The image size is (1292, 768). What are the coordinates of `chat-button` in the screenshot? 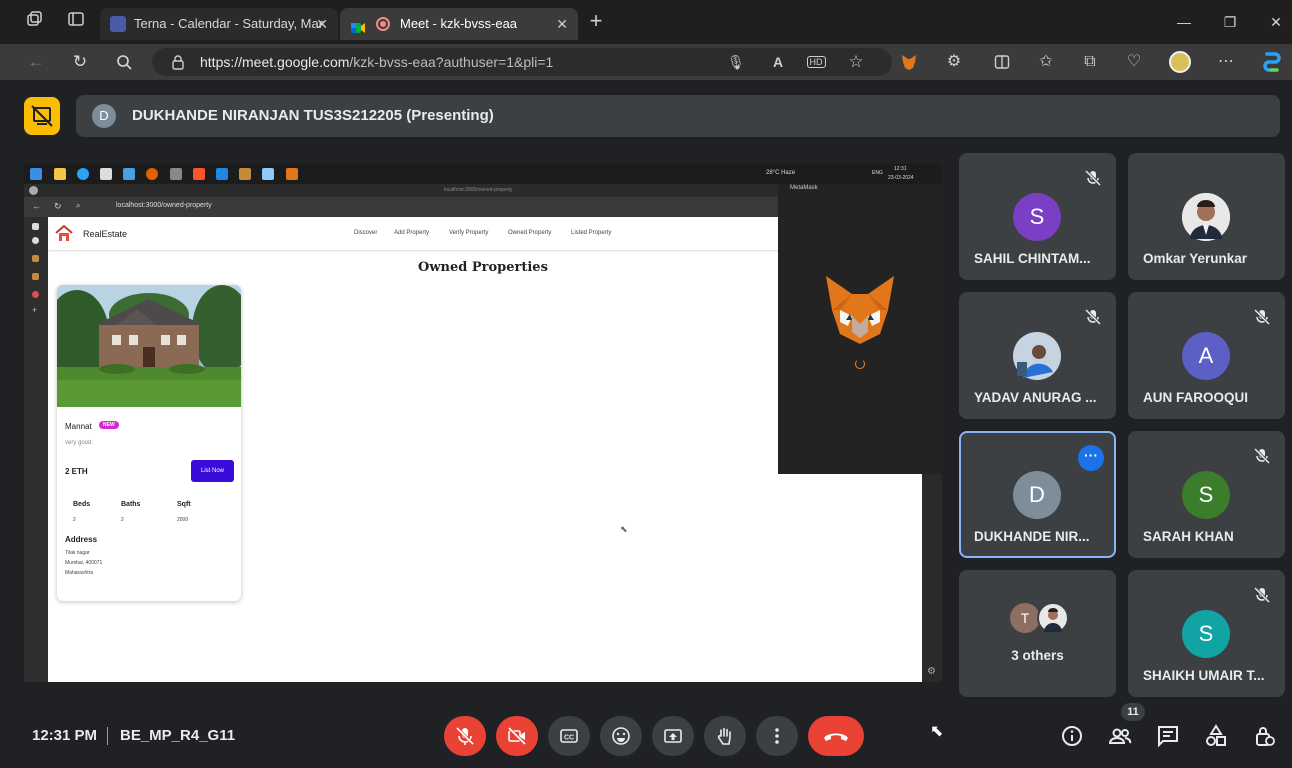 It's located at (1168, 736).